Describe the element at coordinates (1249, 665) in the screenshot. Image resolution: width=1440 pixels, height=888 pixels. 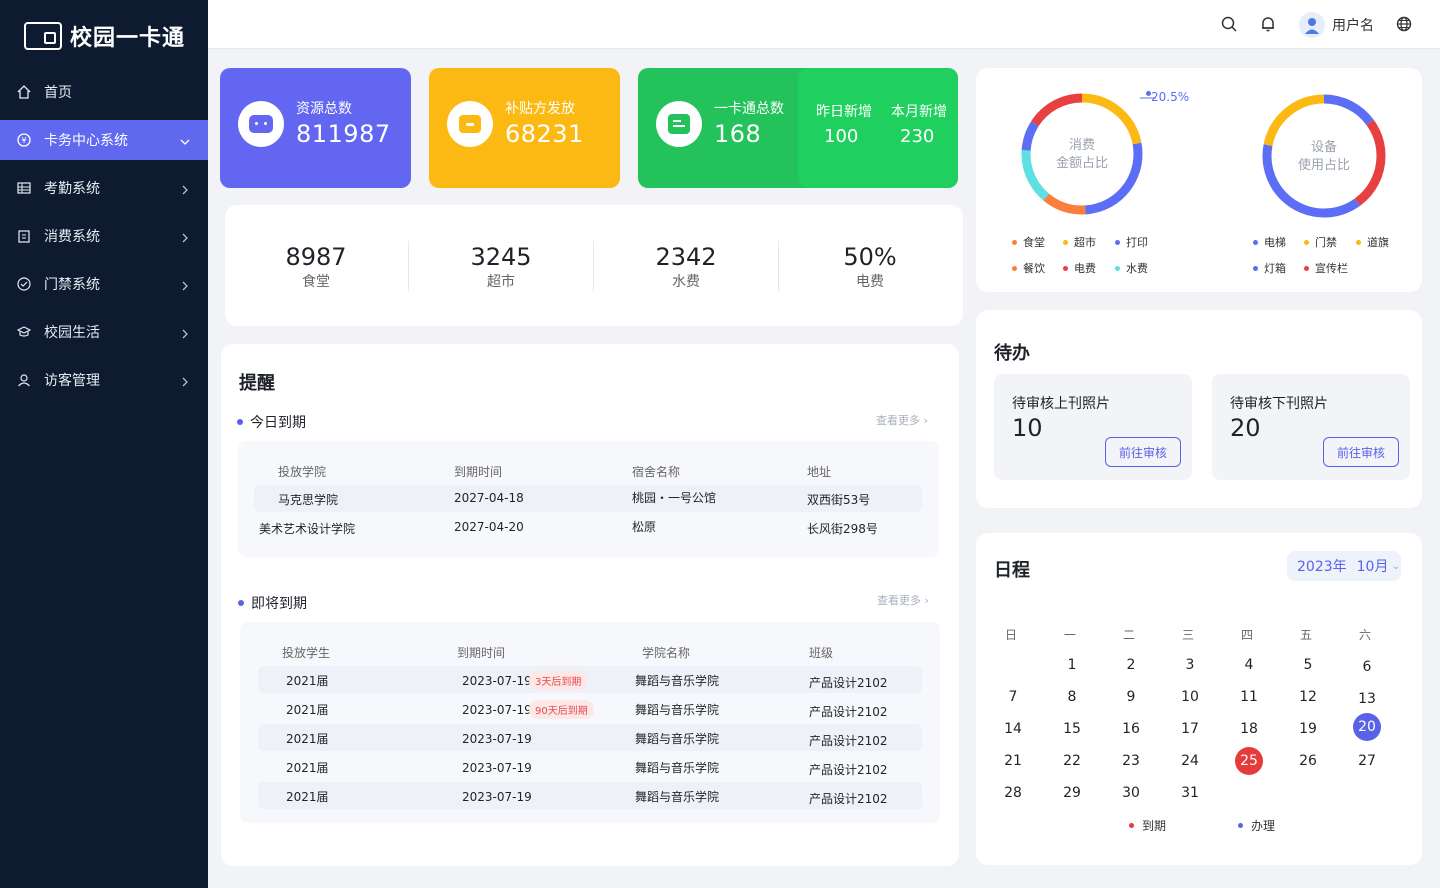
I see `calendar-day: 4` at that location.